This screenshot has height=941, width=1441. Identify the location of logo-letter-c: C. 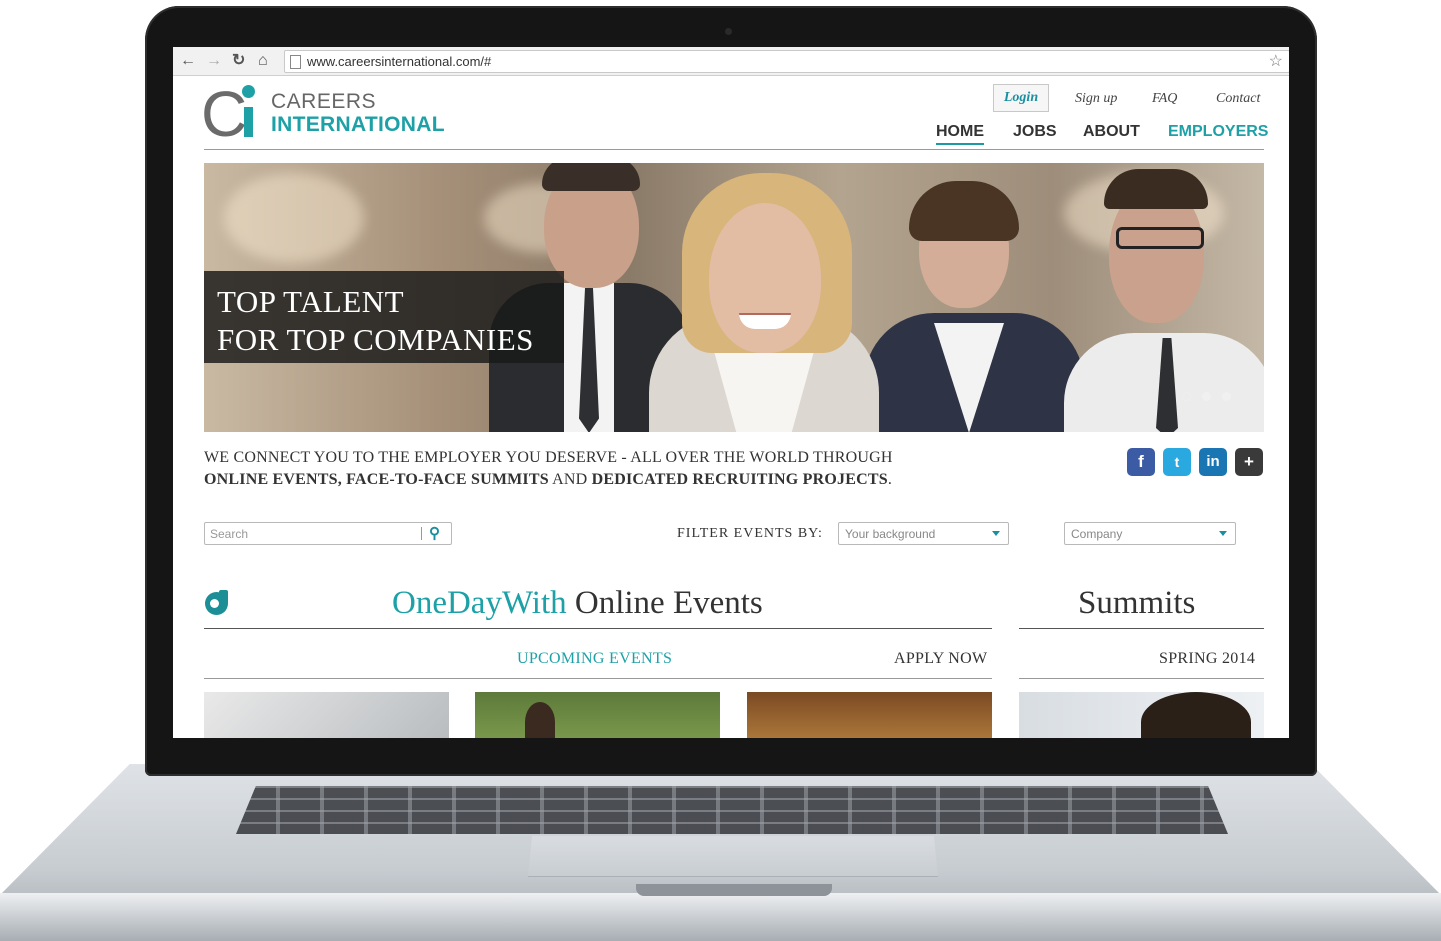
(224, 114).